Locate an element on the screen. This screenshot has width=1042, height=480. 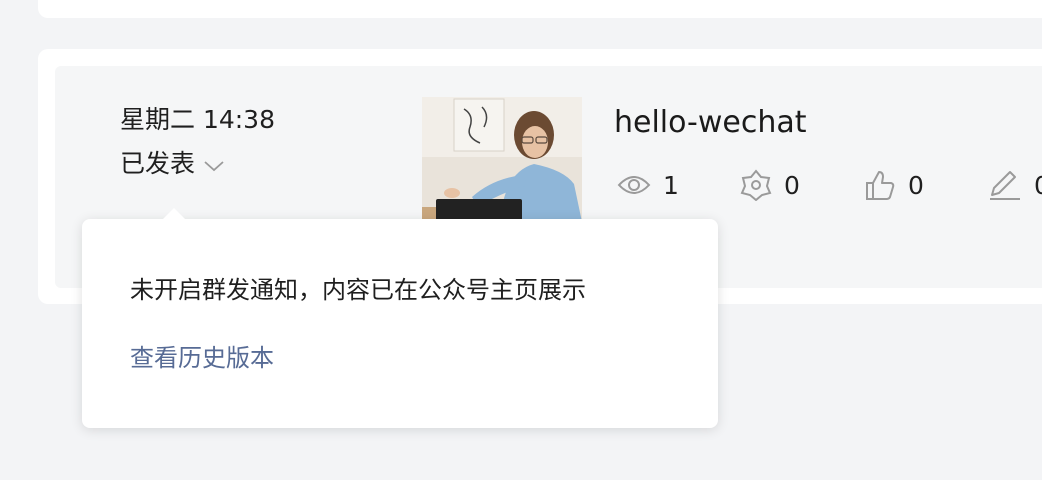
publish-time: 星期二 14:38 is located at coordinates (197, 119).